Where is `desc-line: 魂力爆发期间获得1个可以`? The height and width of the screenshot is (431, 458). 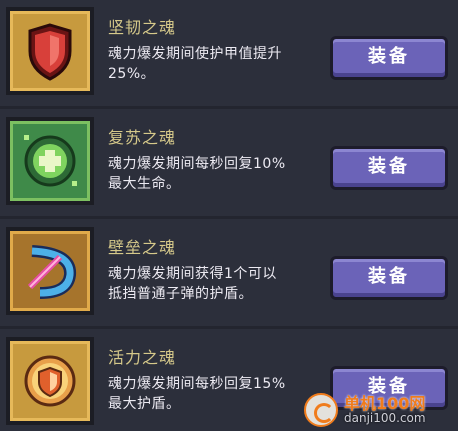
desc-line: 魂力爆发期间获得1个可以 is located at coordinates (192, 274).